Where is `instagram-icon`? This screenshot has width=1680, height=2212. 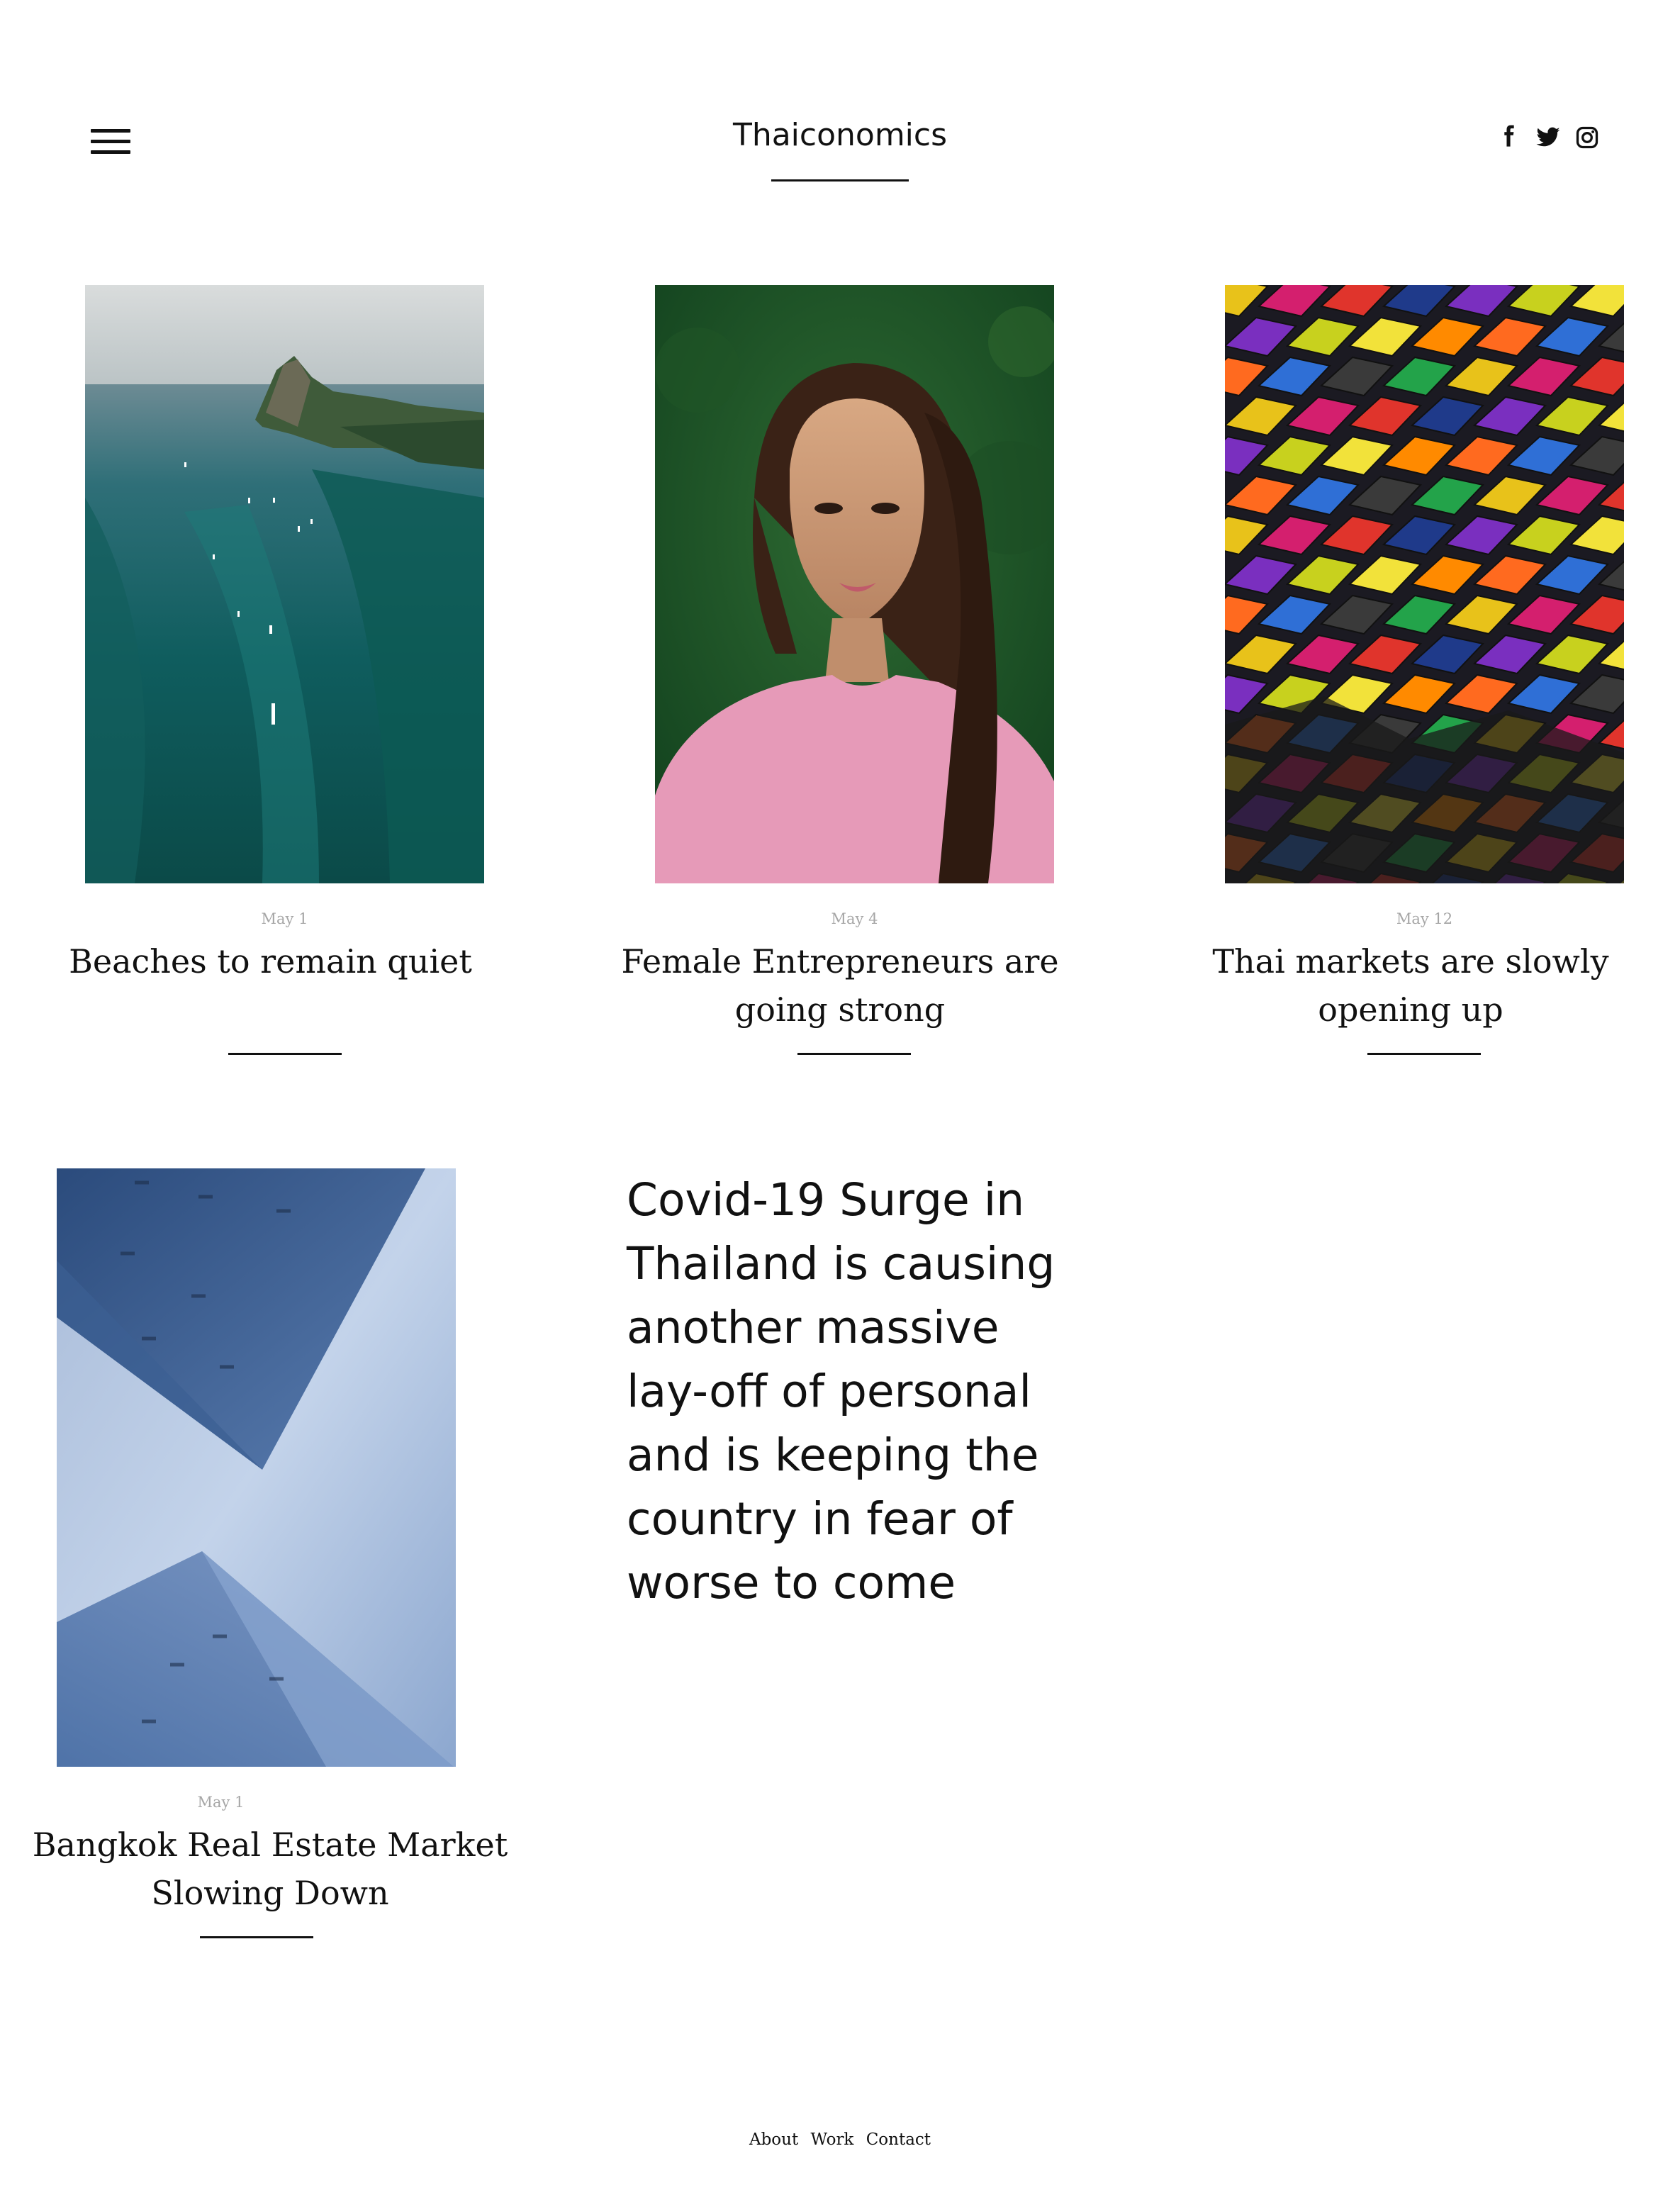 instagram-icon is located at coordinates (1587, 138).